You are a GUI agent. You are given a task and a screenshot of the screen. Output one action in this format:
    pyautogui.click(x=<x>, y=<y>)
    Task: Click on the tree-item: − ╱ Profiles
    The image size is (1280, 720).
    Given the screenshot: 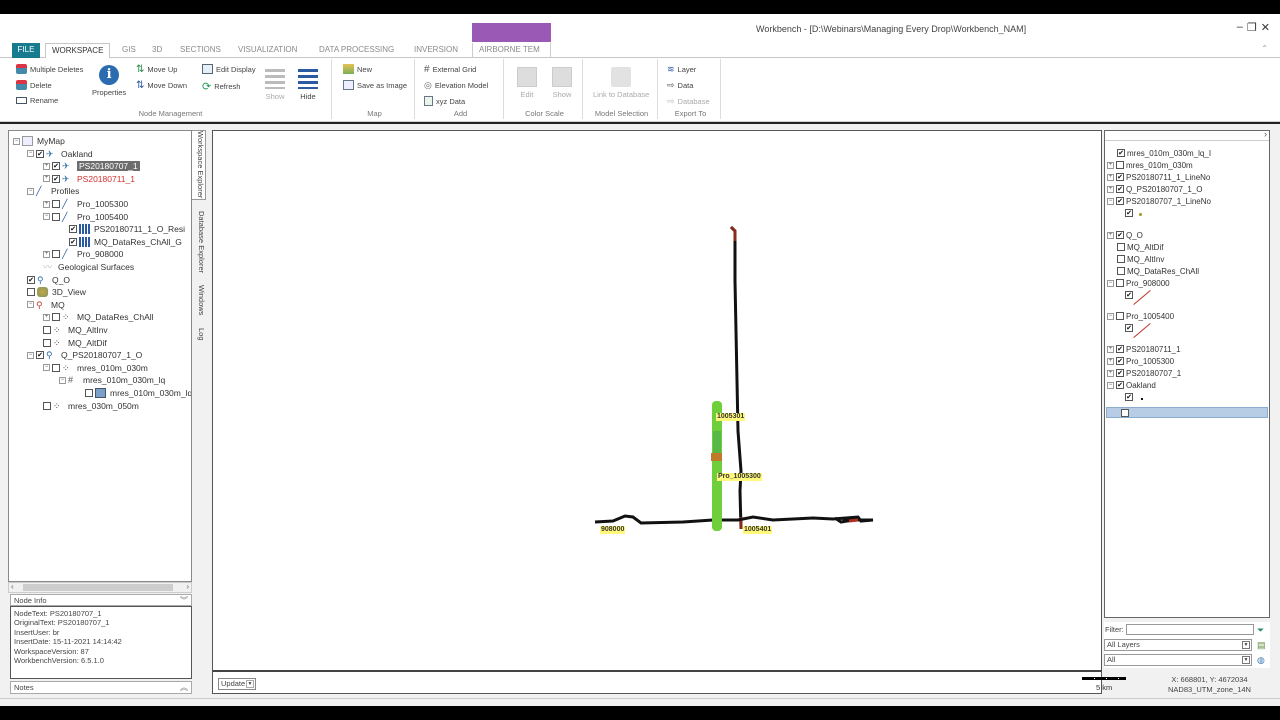 What is the action you would take?
    pyautogui.click(x=53, y=191)
    